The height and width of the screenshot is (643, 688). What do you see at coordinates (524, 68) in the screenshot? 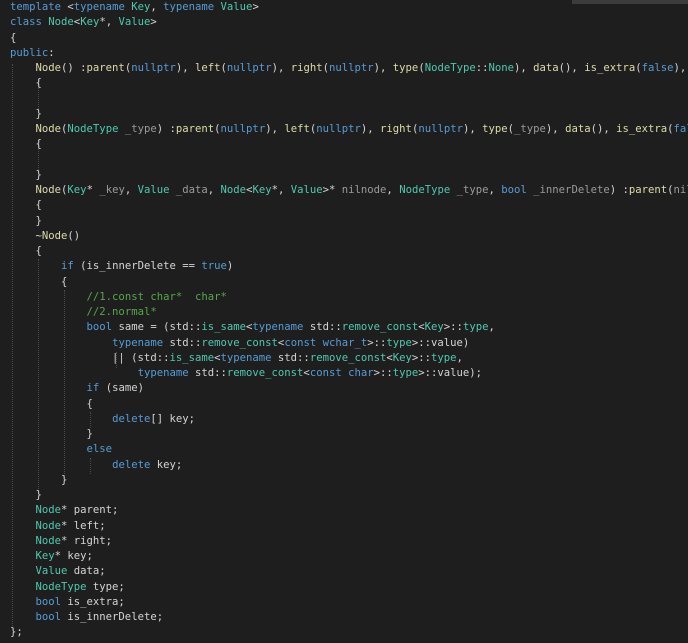
I see `code-token: ),` at bounding box center [524, 68].